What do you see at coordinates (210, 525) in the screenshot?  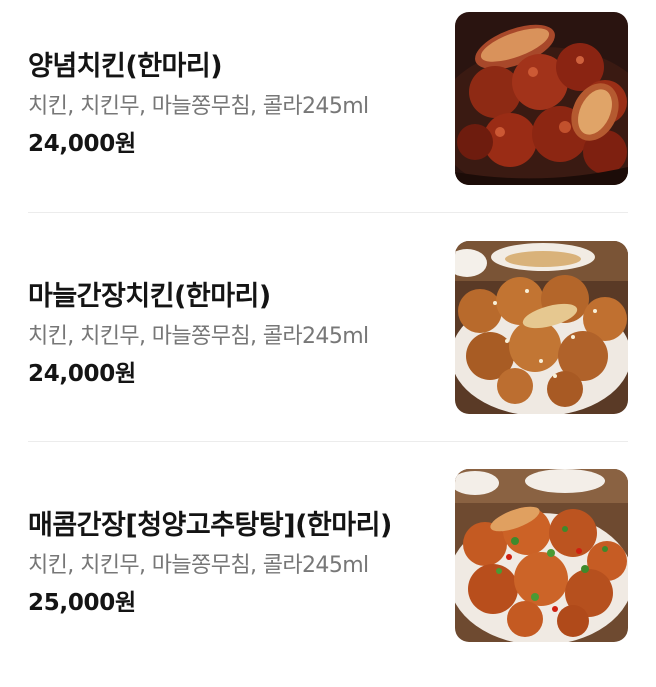 I see `menu-item-name: 매콤간장[청양고추탕탕](한마리)` at bounding box center [210, 525].